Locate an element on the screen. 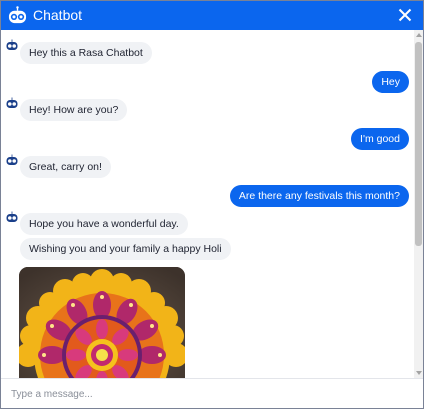 The width and height of the screenshot is (424, 409). bot-message: Hey this a Rasa Chatbot is located at coordinates (86, 53).